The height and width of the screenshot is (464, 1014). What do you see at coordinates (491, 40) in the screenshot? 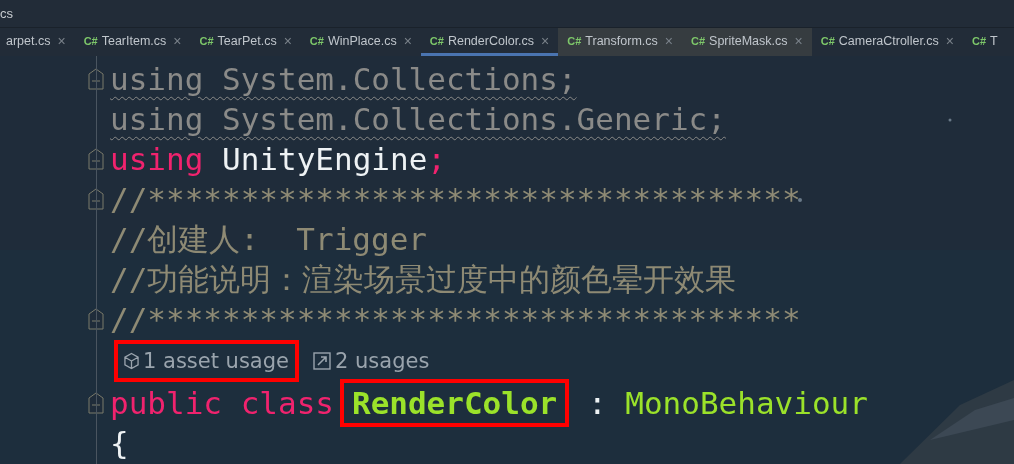
I see `tab-label: RenderColor.cs` at bounding box center [491, 40].